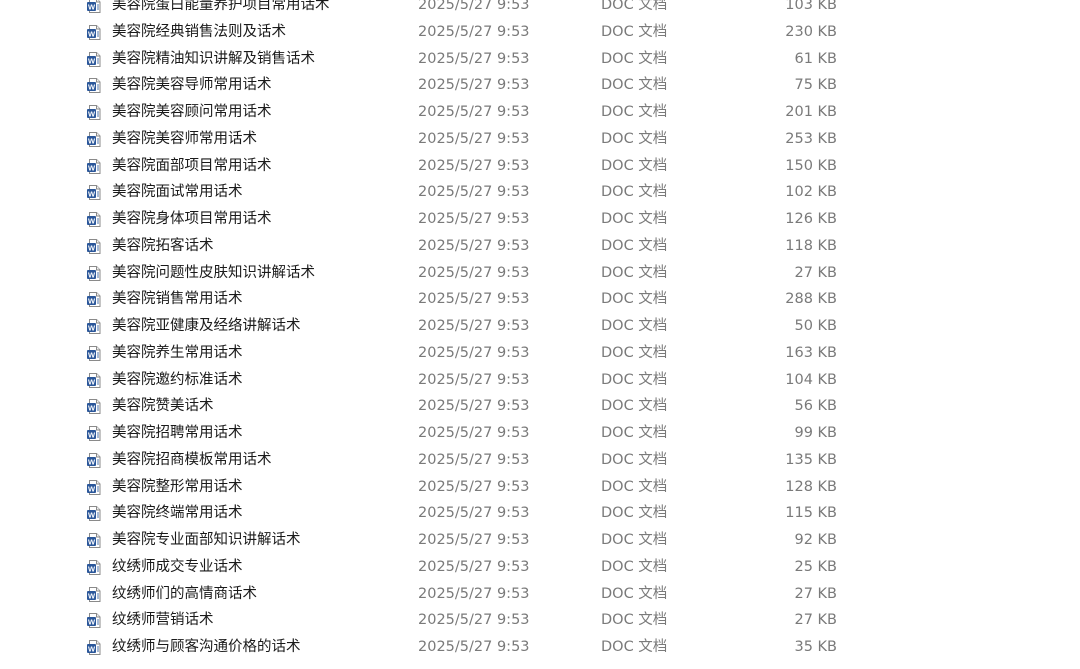  Describe the element at coordinates (811, 138) in the screenshot. I see `file-size: 253 KB` at that location.